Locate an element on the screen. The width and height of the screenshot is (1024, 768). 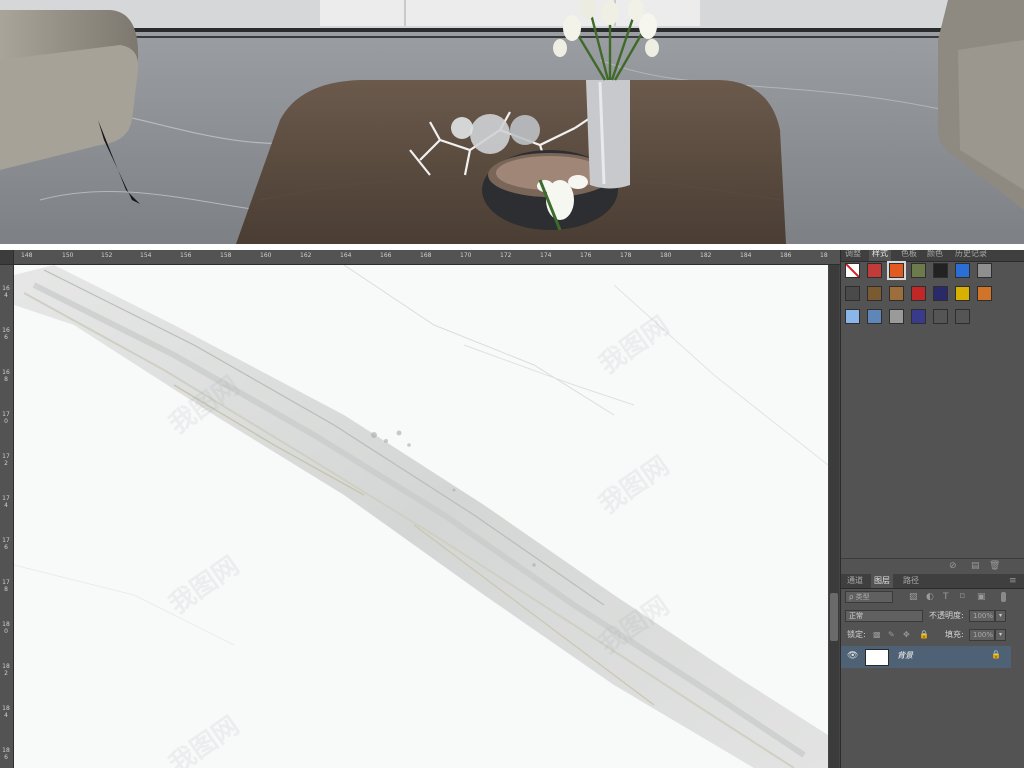
style-swatch-none is located at coordinates (852, 270).